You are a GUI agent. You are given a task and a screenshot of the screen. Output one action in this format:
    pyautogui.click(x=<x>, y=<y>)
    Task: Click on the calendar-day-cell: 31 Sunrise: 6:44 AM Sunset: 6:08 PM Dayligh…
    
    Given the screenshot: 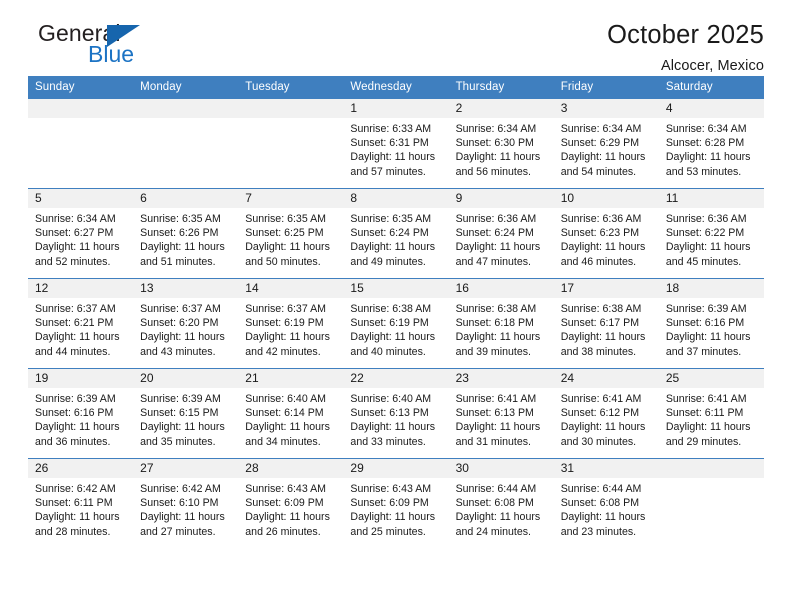 What is the action you would take?
    pyautogui.click(x=606, y=503)
    